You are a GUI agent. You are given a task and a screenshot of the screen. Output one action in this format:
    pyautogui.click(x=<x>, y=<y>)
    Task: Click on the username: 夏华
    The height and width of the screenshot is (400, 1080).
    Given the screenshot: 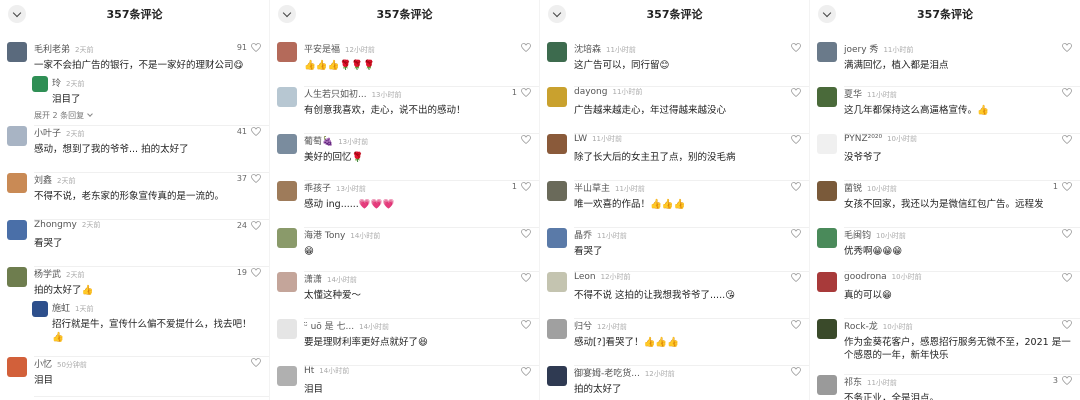 What is the action you would take?
    pyautogui.click(x=853, y=93)
    